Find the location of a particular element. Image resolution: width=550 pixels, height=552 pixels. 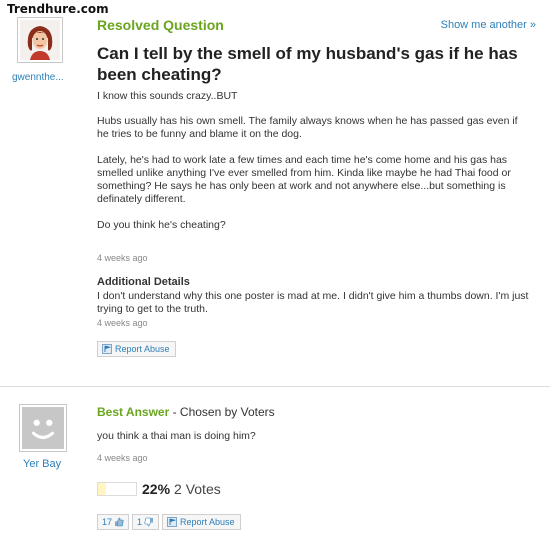

thumbs-down-icon is located at coordinates (149, 522).